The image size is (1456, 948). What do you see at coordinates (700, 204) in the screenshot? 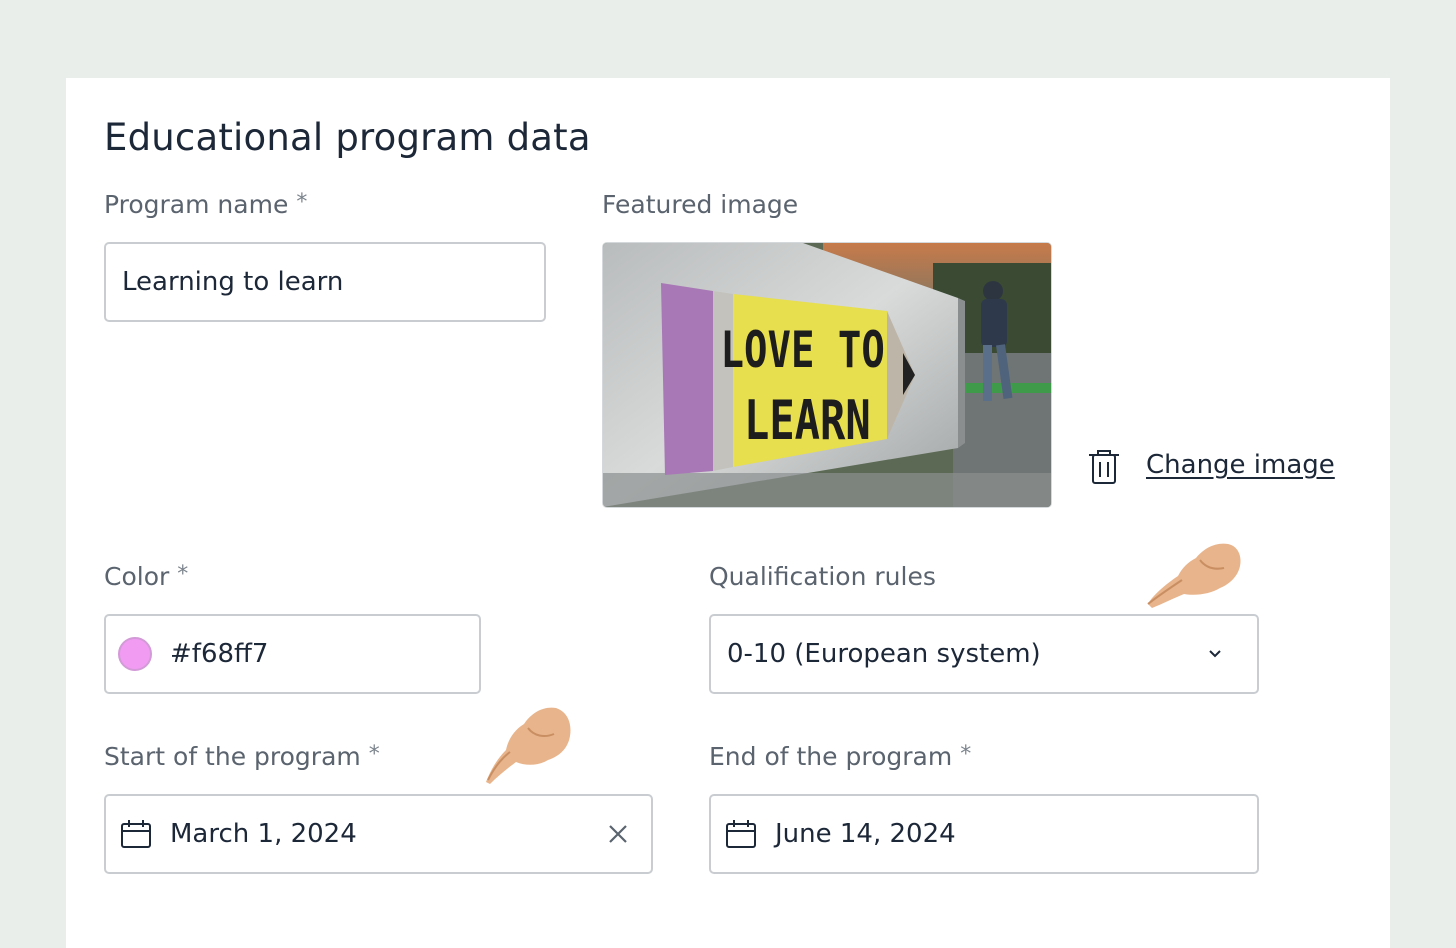
I see `featured-image-label: Featured image` at bounding box center [700, 204].